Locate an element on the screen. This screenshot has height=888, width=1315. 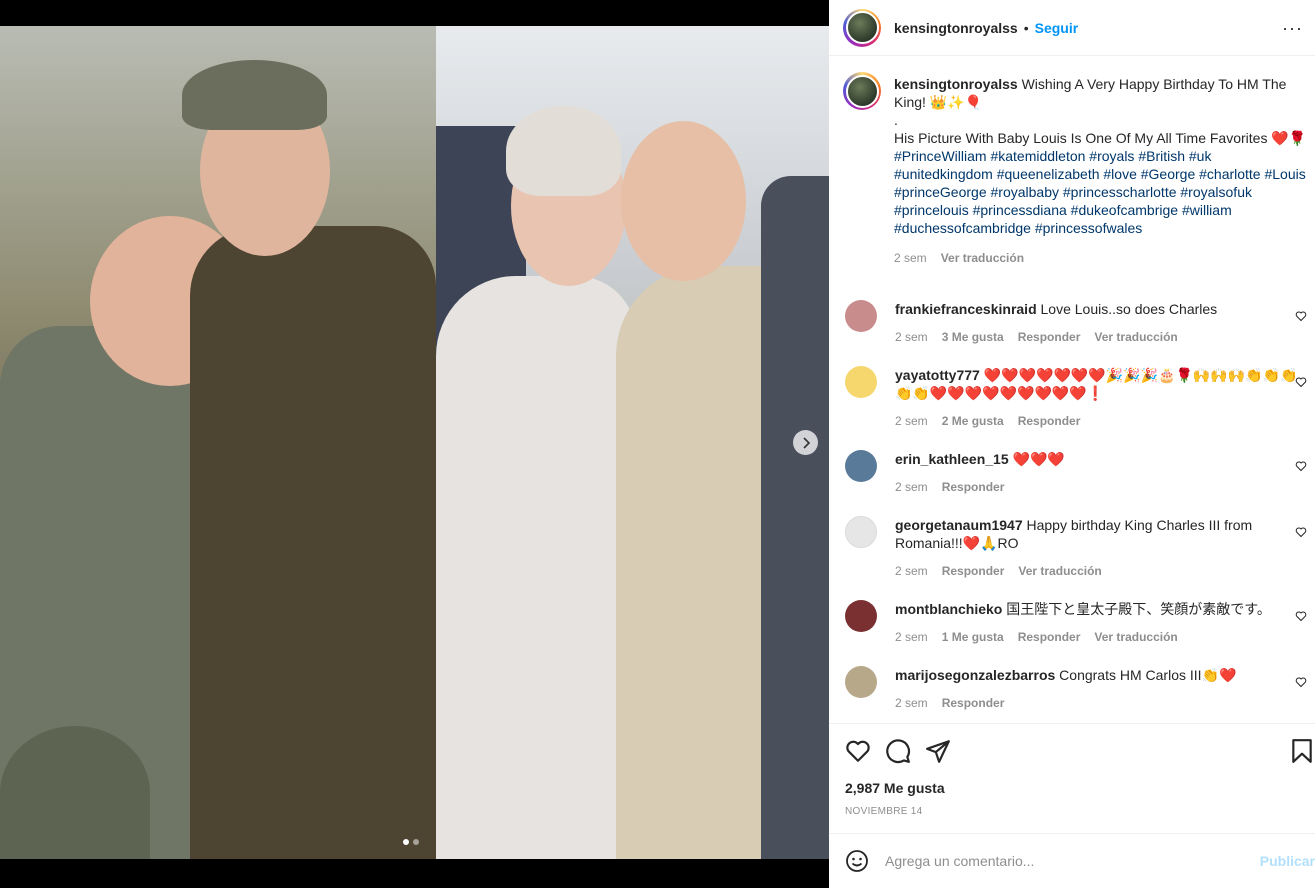
comment-username: erin_kathleen_15 is located at coordinates (952, 459).